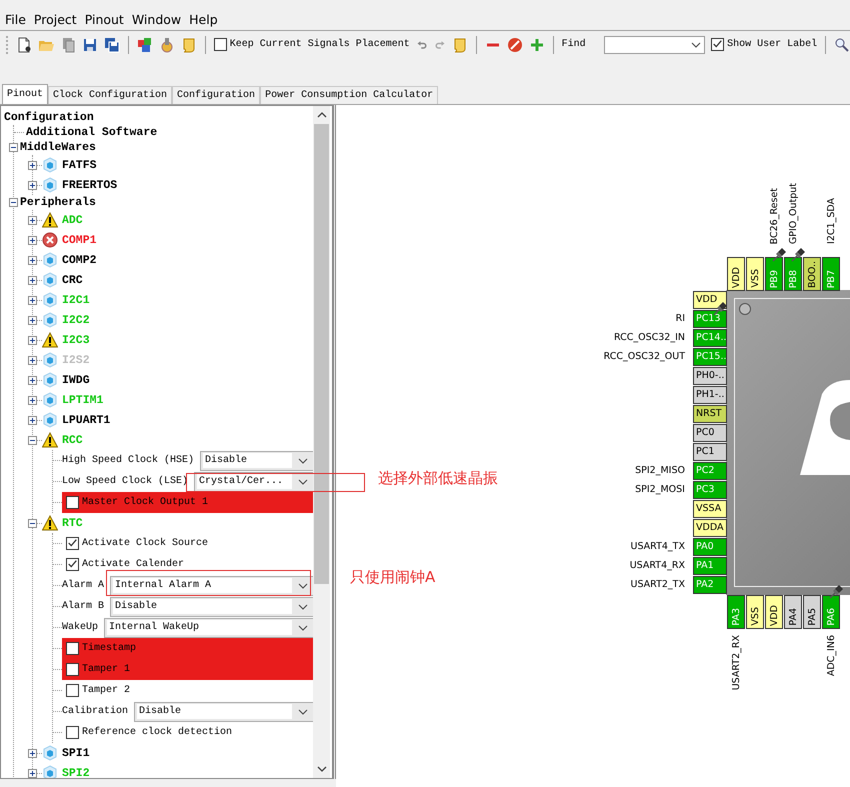  I want to click on menu-item: File, so click(15, 20).